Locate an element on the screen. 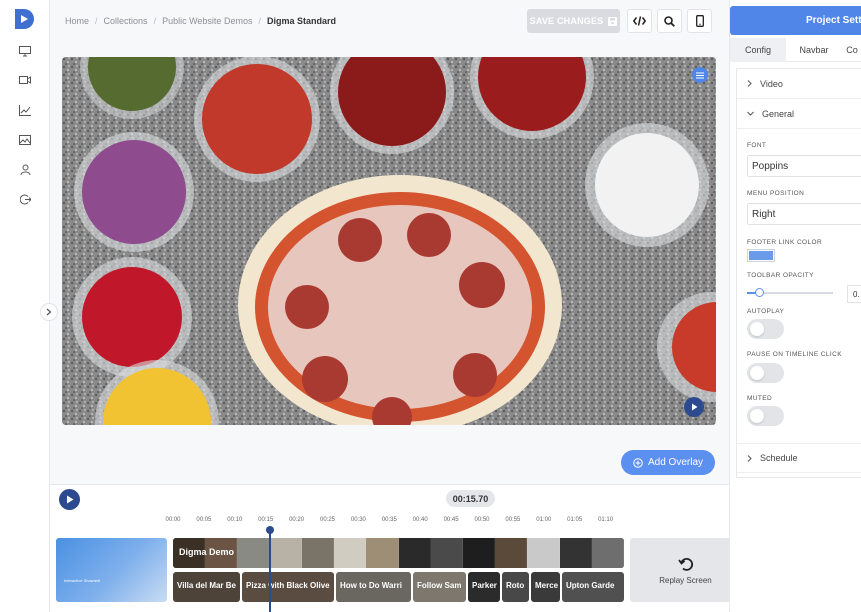 The height and width of the screenshot is (612, 861). add-overlay-label: Add Overlay is located at coordinates (675, 462).